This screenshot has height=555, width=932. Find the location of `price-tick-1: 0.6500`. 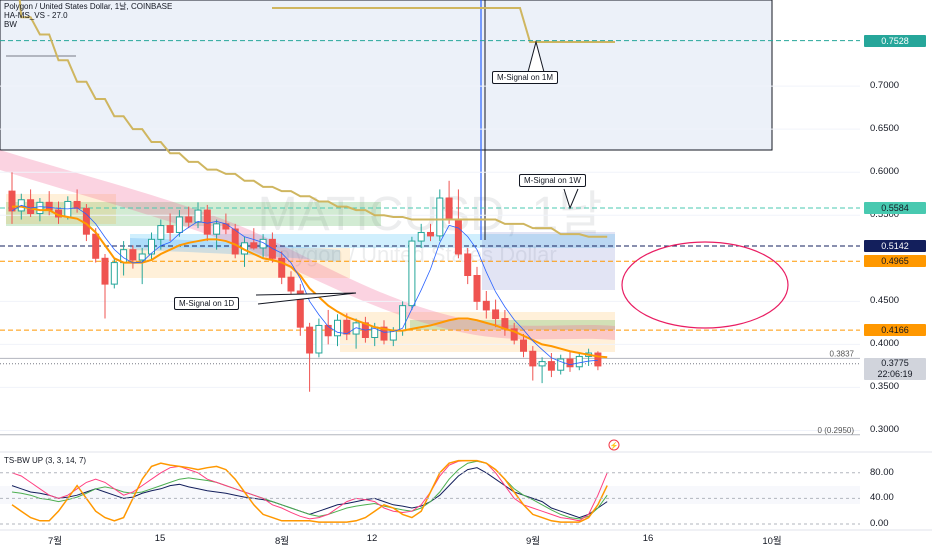

price-tick-1: 0.6500 is located at coordinates (885, 129).